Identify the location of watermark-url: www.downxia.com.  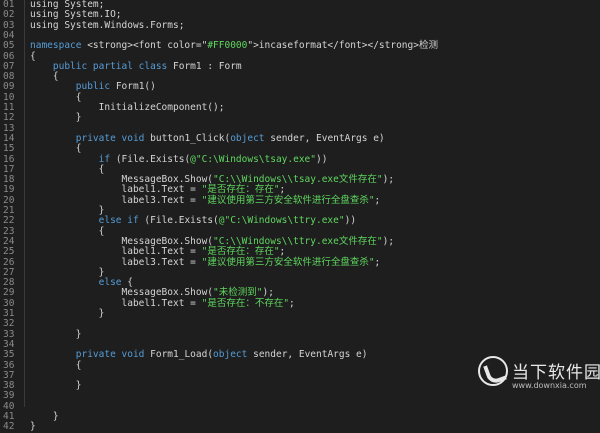
(549, 385).